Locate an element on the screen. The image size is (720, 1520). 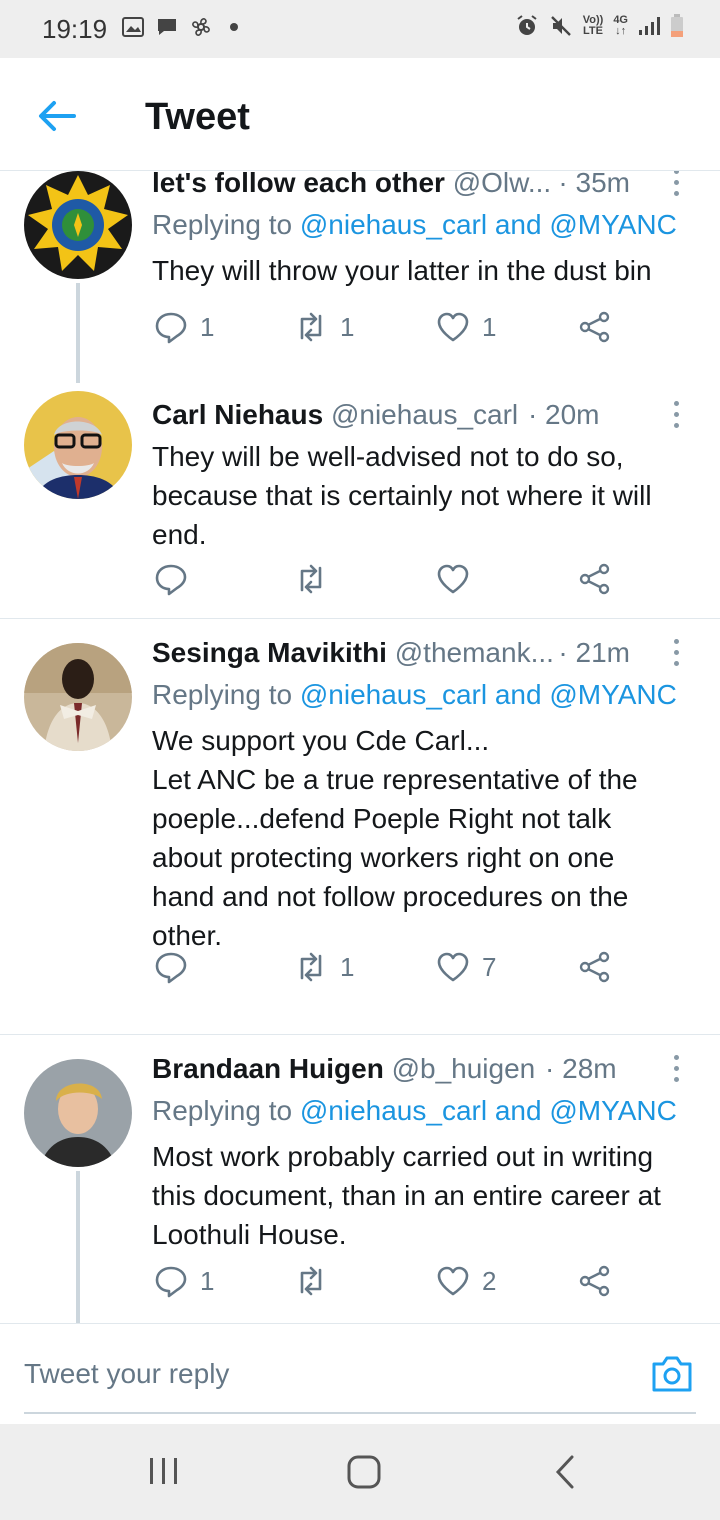
like-button: 1 is located at coordinates (466, 327).